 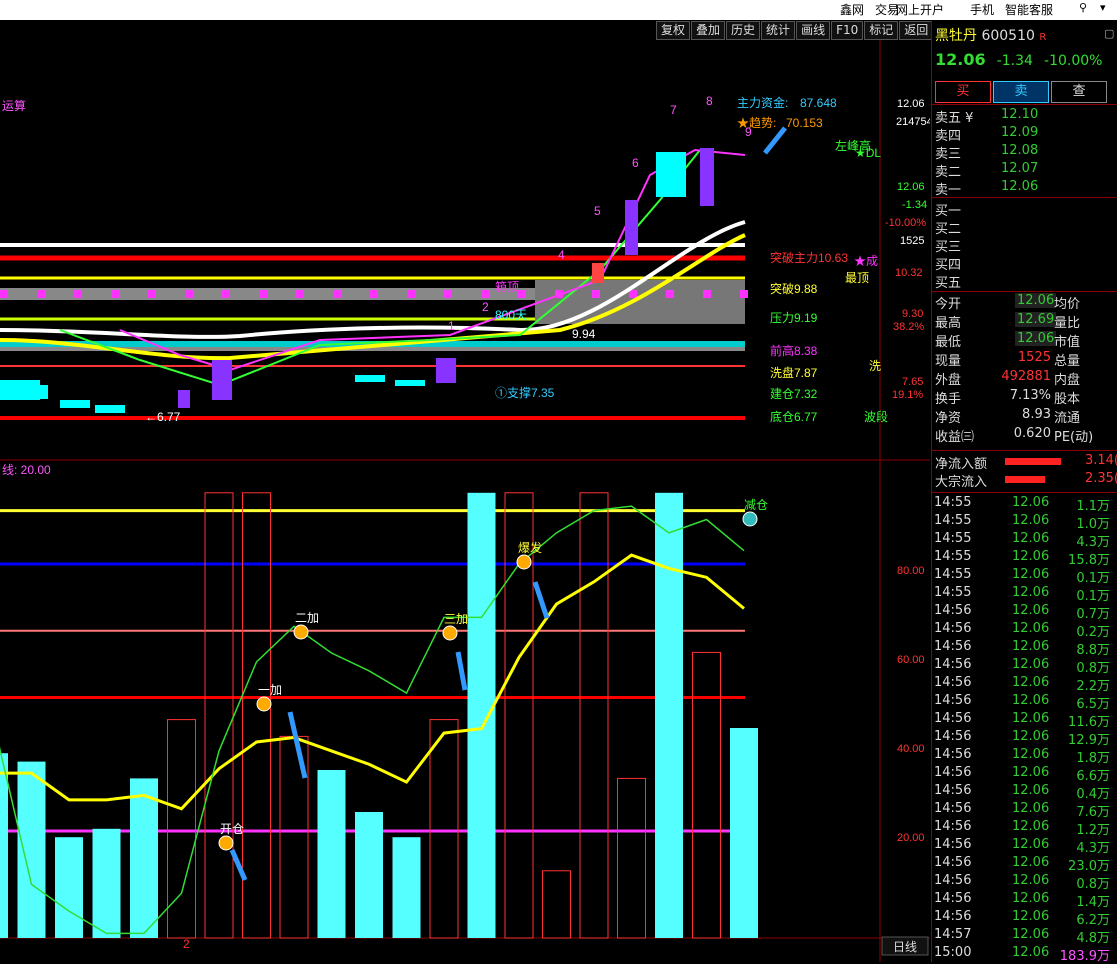 I want to click on lower-title: 线: 20.00, so click(x=26, y=470).